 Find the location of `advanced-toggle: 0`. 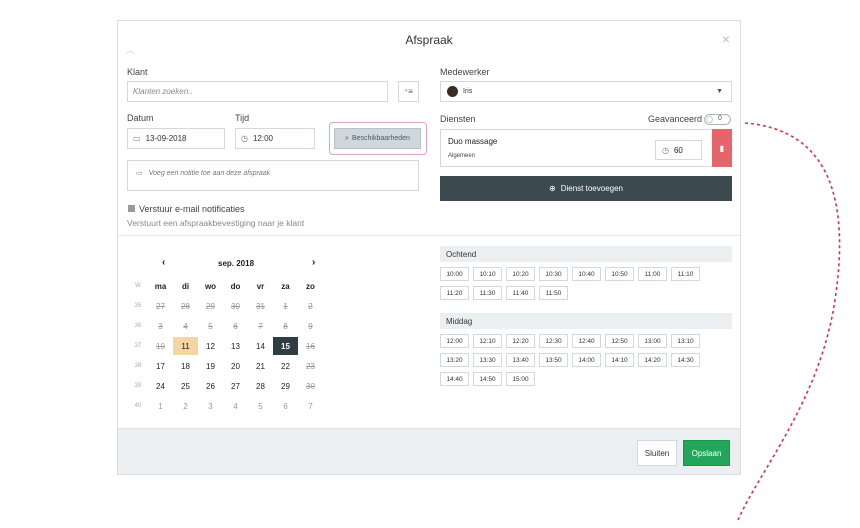

advanced-toggle: 0 is located at coordinates (717, 119).